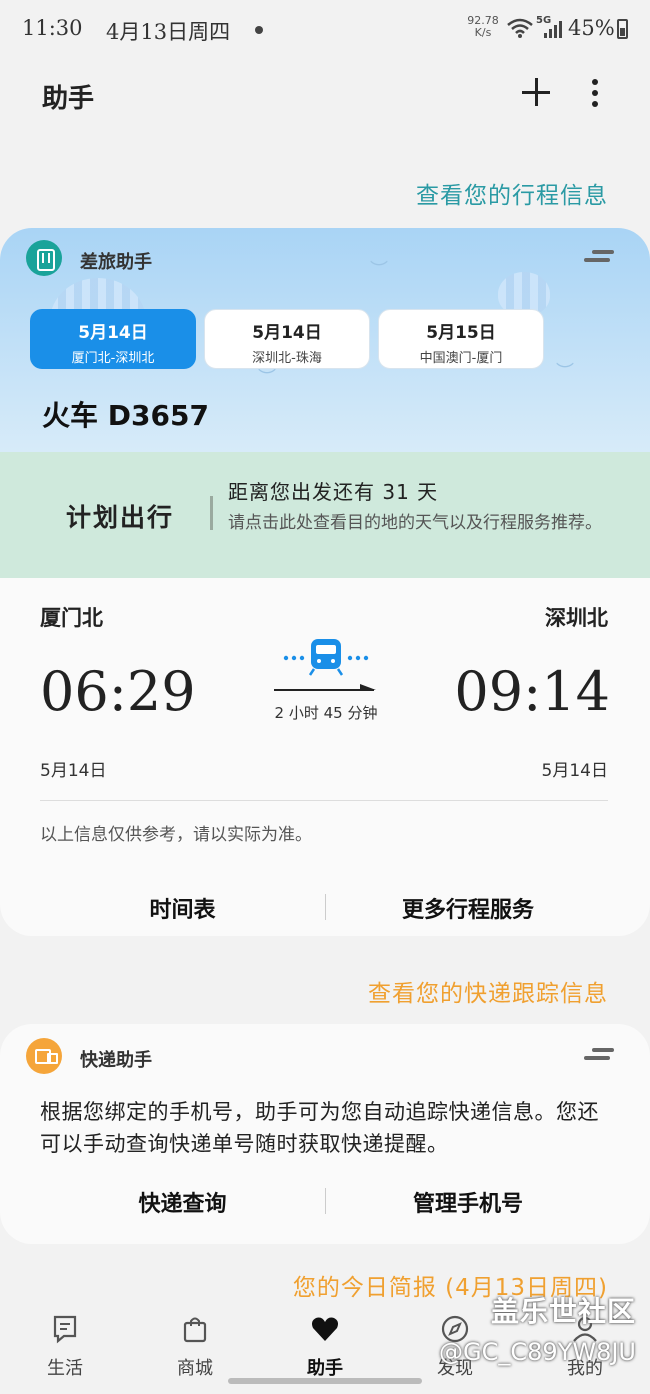  What do you see at coordinates (483, 32) in the screenshot?
I see `net-speed-unit: K/s` at bounding box center [483, 32].